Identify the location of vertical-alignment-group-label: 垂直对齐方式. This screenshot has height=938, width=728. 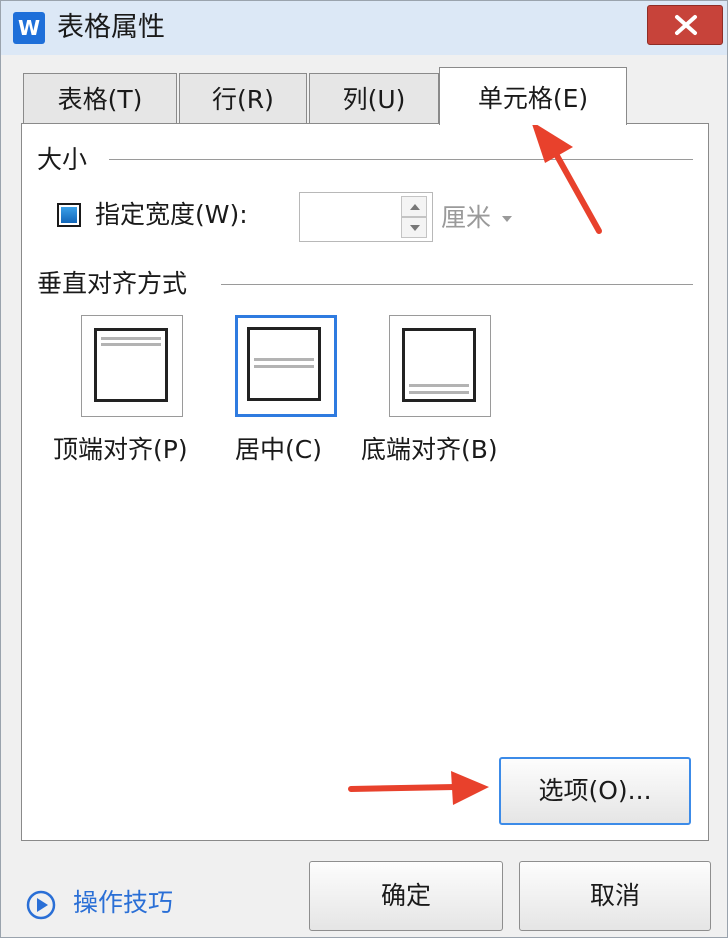
(115, 284).